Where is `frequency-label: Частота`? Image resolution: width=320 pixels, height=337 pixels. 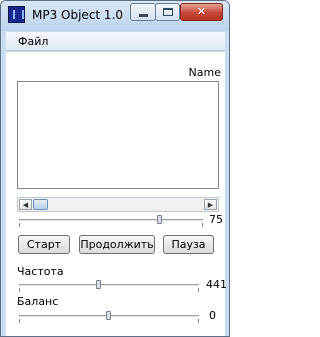 frequency-label: Частота is located at coordinates (40, 271).